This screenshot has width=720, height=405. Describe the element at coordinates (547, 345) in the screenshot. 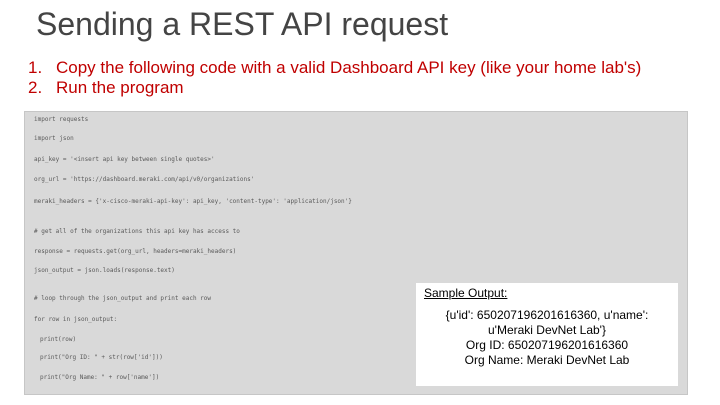

I see `output-line: Org ID: 650207196201616360` at that location.